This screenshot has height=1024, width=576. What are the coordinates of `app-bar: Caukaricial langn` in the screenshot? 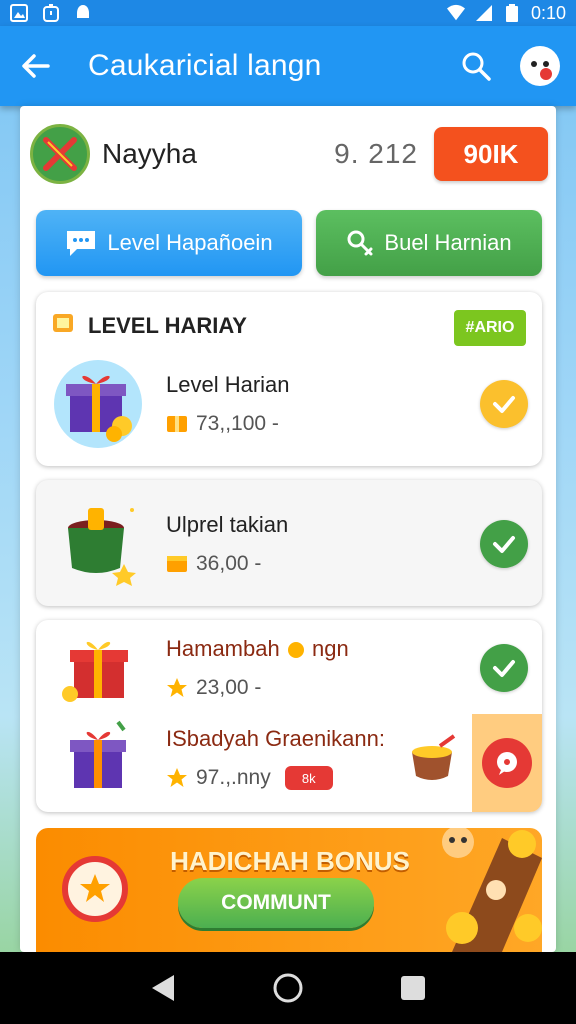 It's located at (288, 66).